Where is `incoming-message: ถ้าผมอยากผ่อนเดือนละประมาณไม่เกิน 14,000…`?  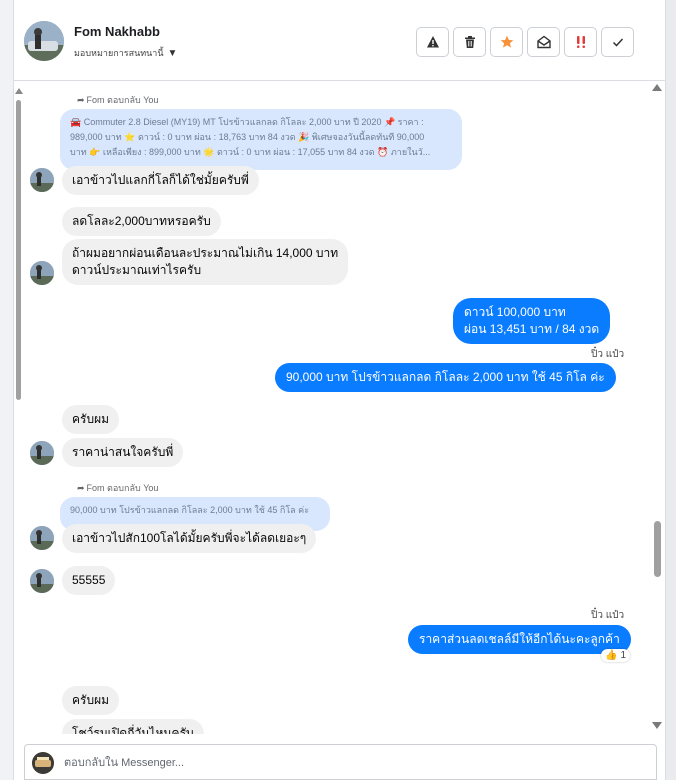 incoming-message: ถ้าผมอยากผ่อนเดือนละประมาณไม่เกิน 14,000… is located at coordinates (205, 262).